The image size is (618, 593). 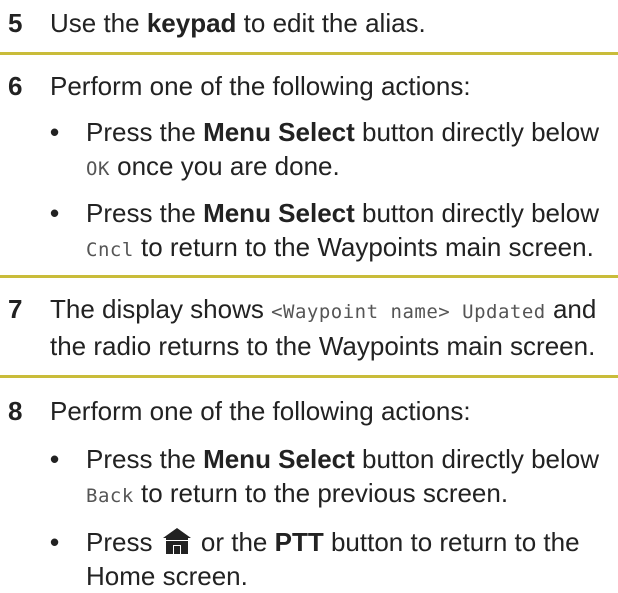 What do you see at coordinates (15, 309) in the screenshot?
I see `step-number: 7` at bounding box center [15, 309].